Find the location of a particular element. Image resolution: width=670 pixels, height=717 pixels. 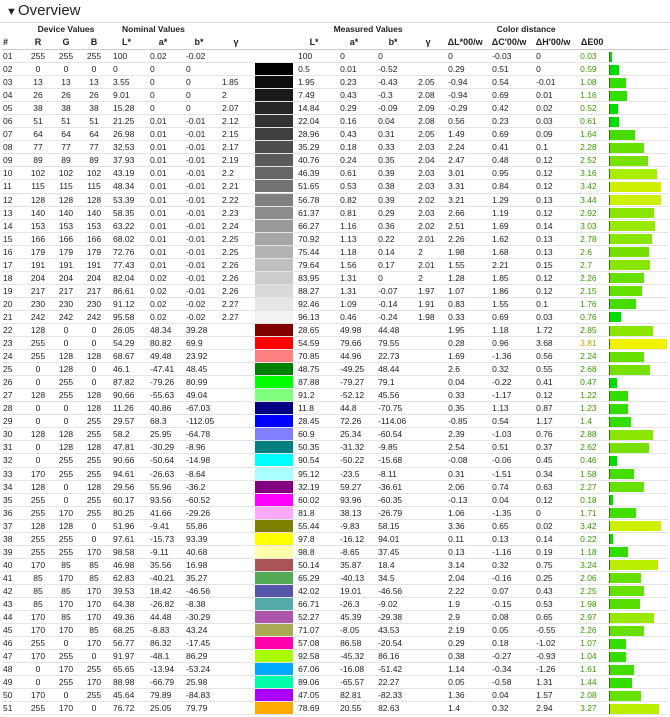

measured-value: 28.45 is located at coordinates (314, 421).